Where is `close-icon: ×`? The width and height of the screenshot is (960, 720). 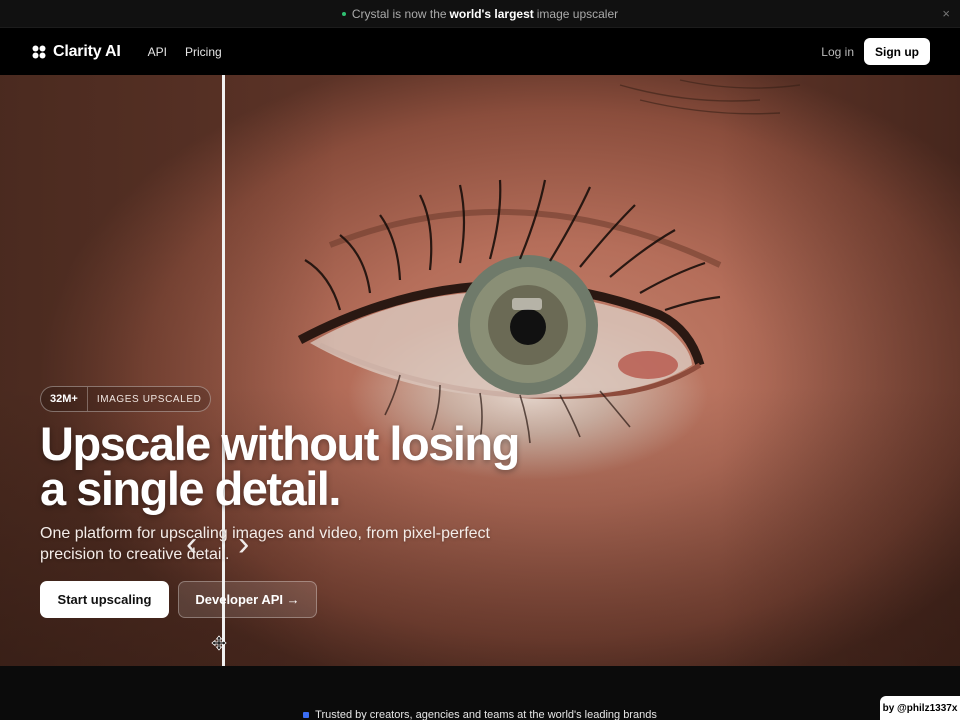 close-icon: × is located at coordinates (946, 13).